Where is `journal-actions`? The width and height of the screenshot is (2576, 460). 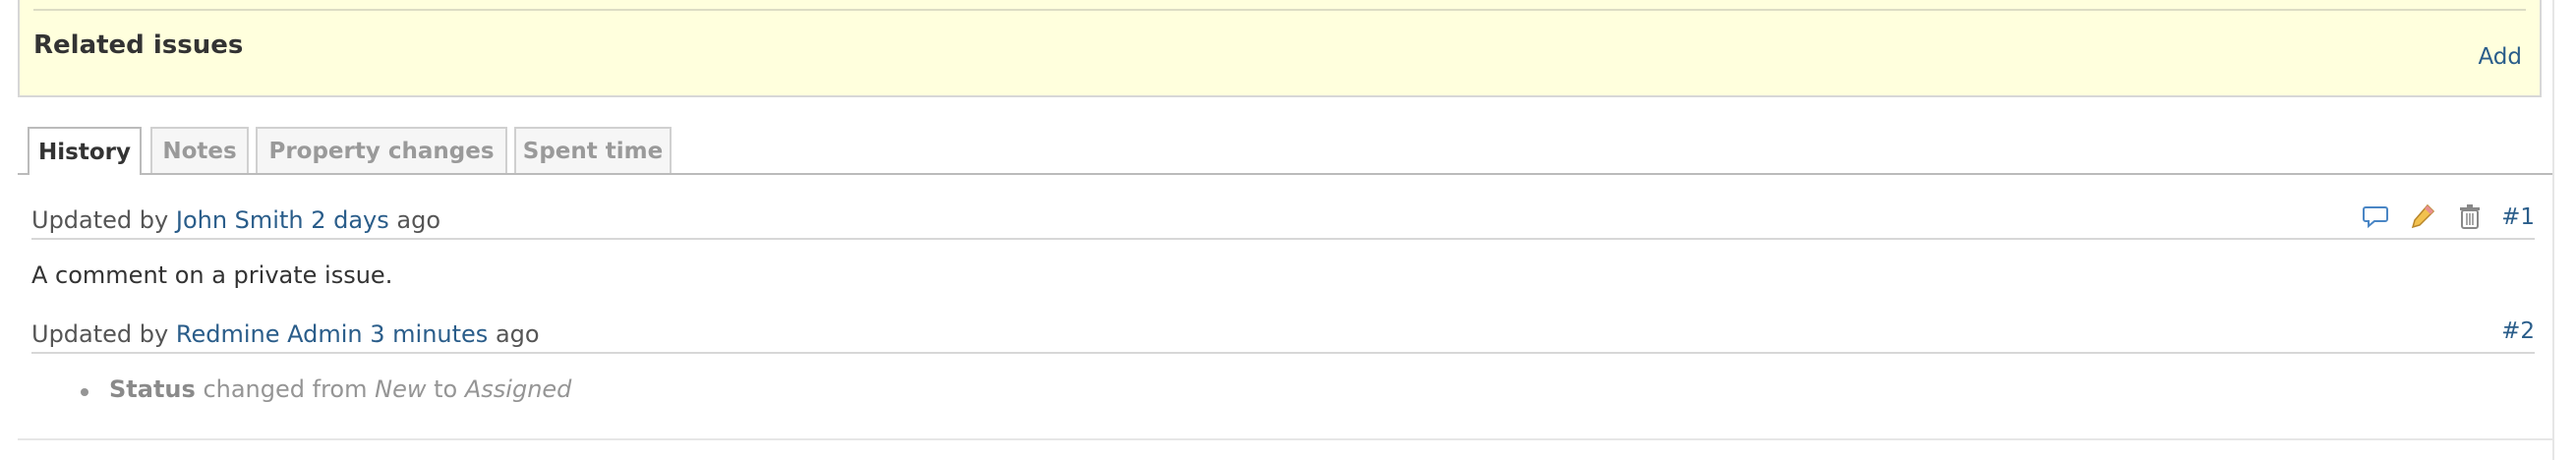 journal-actions is located at coordinates (2423, 216).